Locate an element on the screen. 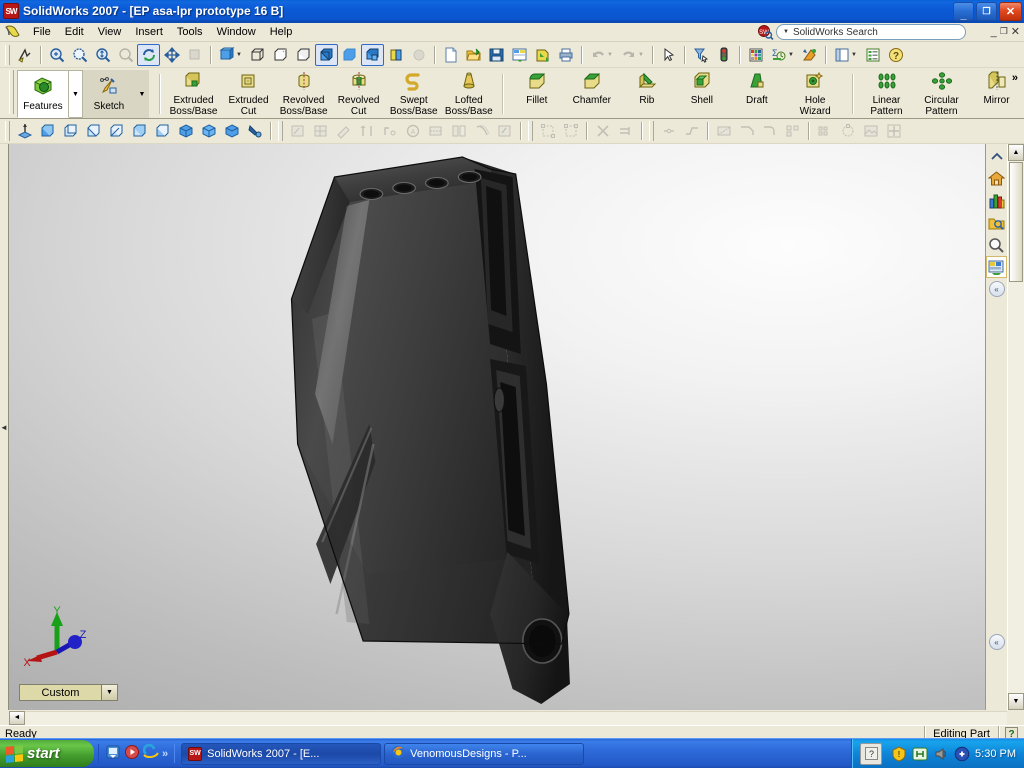 The image size is (1024, 768). volume-icon is located at coordinates (941, 754).